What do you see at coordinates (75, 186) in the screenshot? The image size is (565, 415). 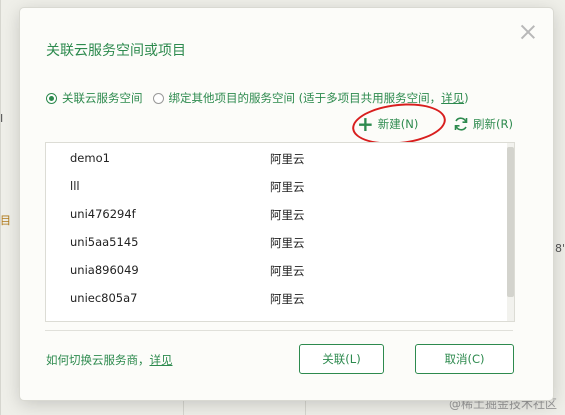 I see `space-name: lll` at bounding box center [75, 186].